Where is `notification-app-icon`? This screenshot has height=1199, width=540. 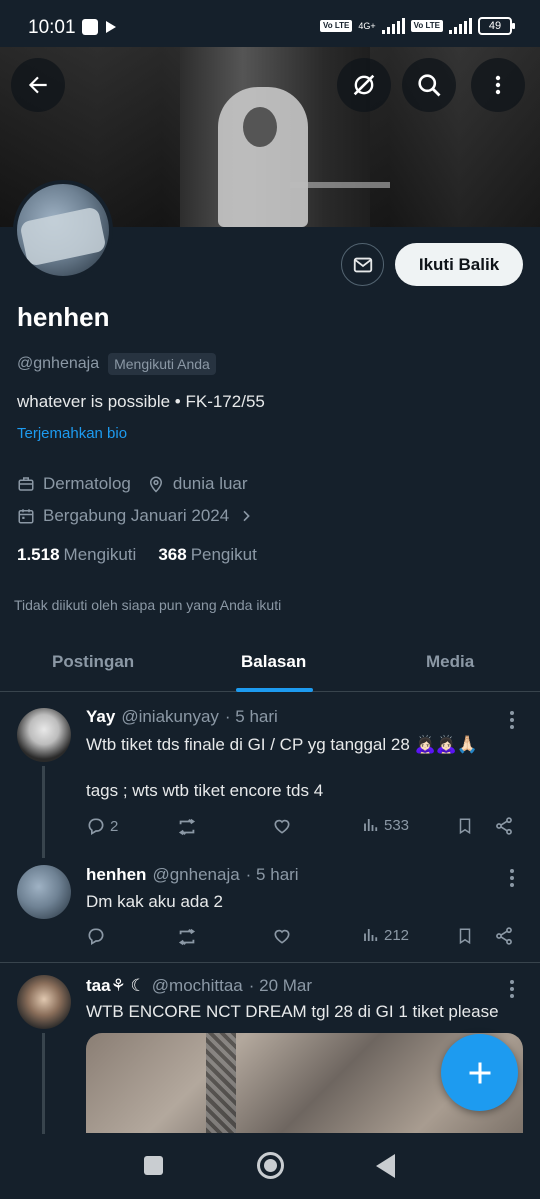 notification-app-icon is located at coordinates (90, 27).